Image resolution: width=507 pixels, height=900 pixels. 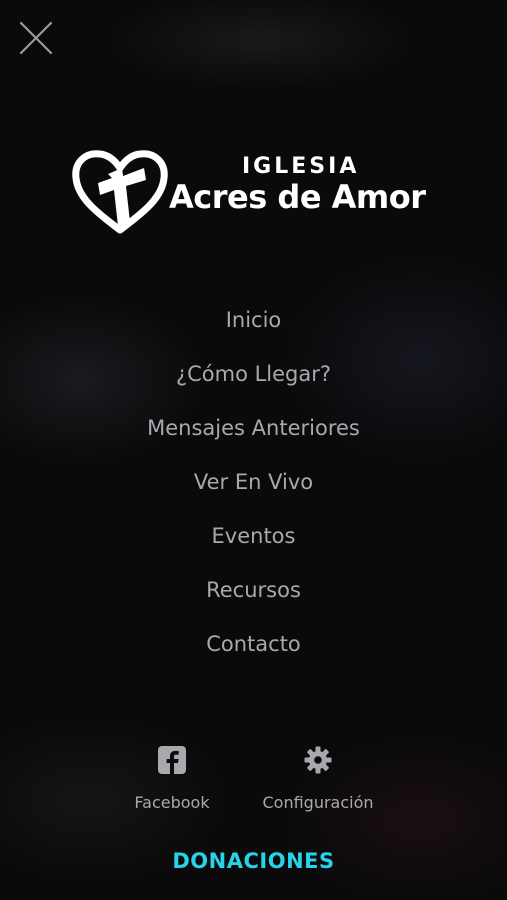 I want to click on facebook-icon, so click(x=172, y=760).